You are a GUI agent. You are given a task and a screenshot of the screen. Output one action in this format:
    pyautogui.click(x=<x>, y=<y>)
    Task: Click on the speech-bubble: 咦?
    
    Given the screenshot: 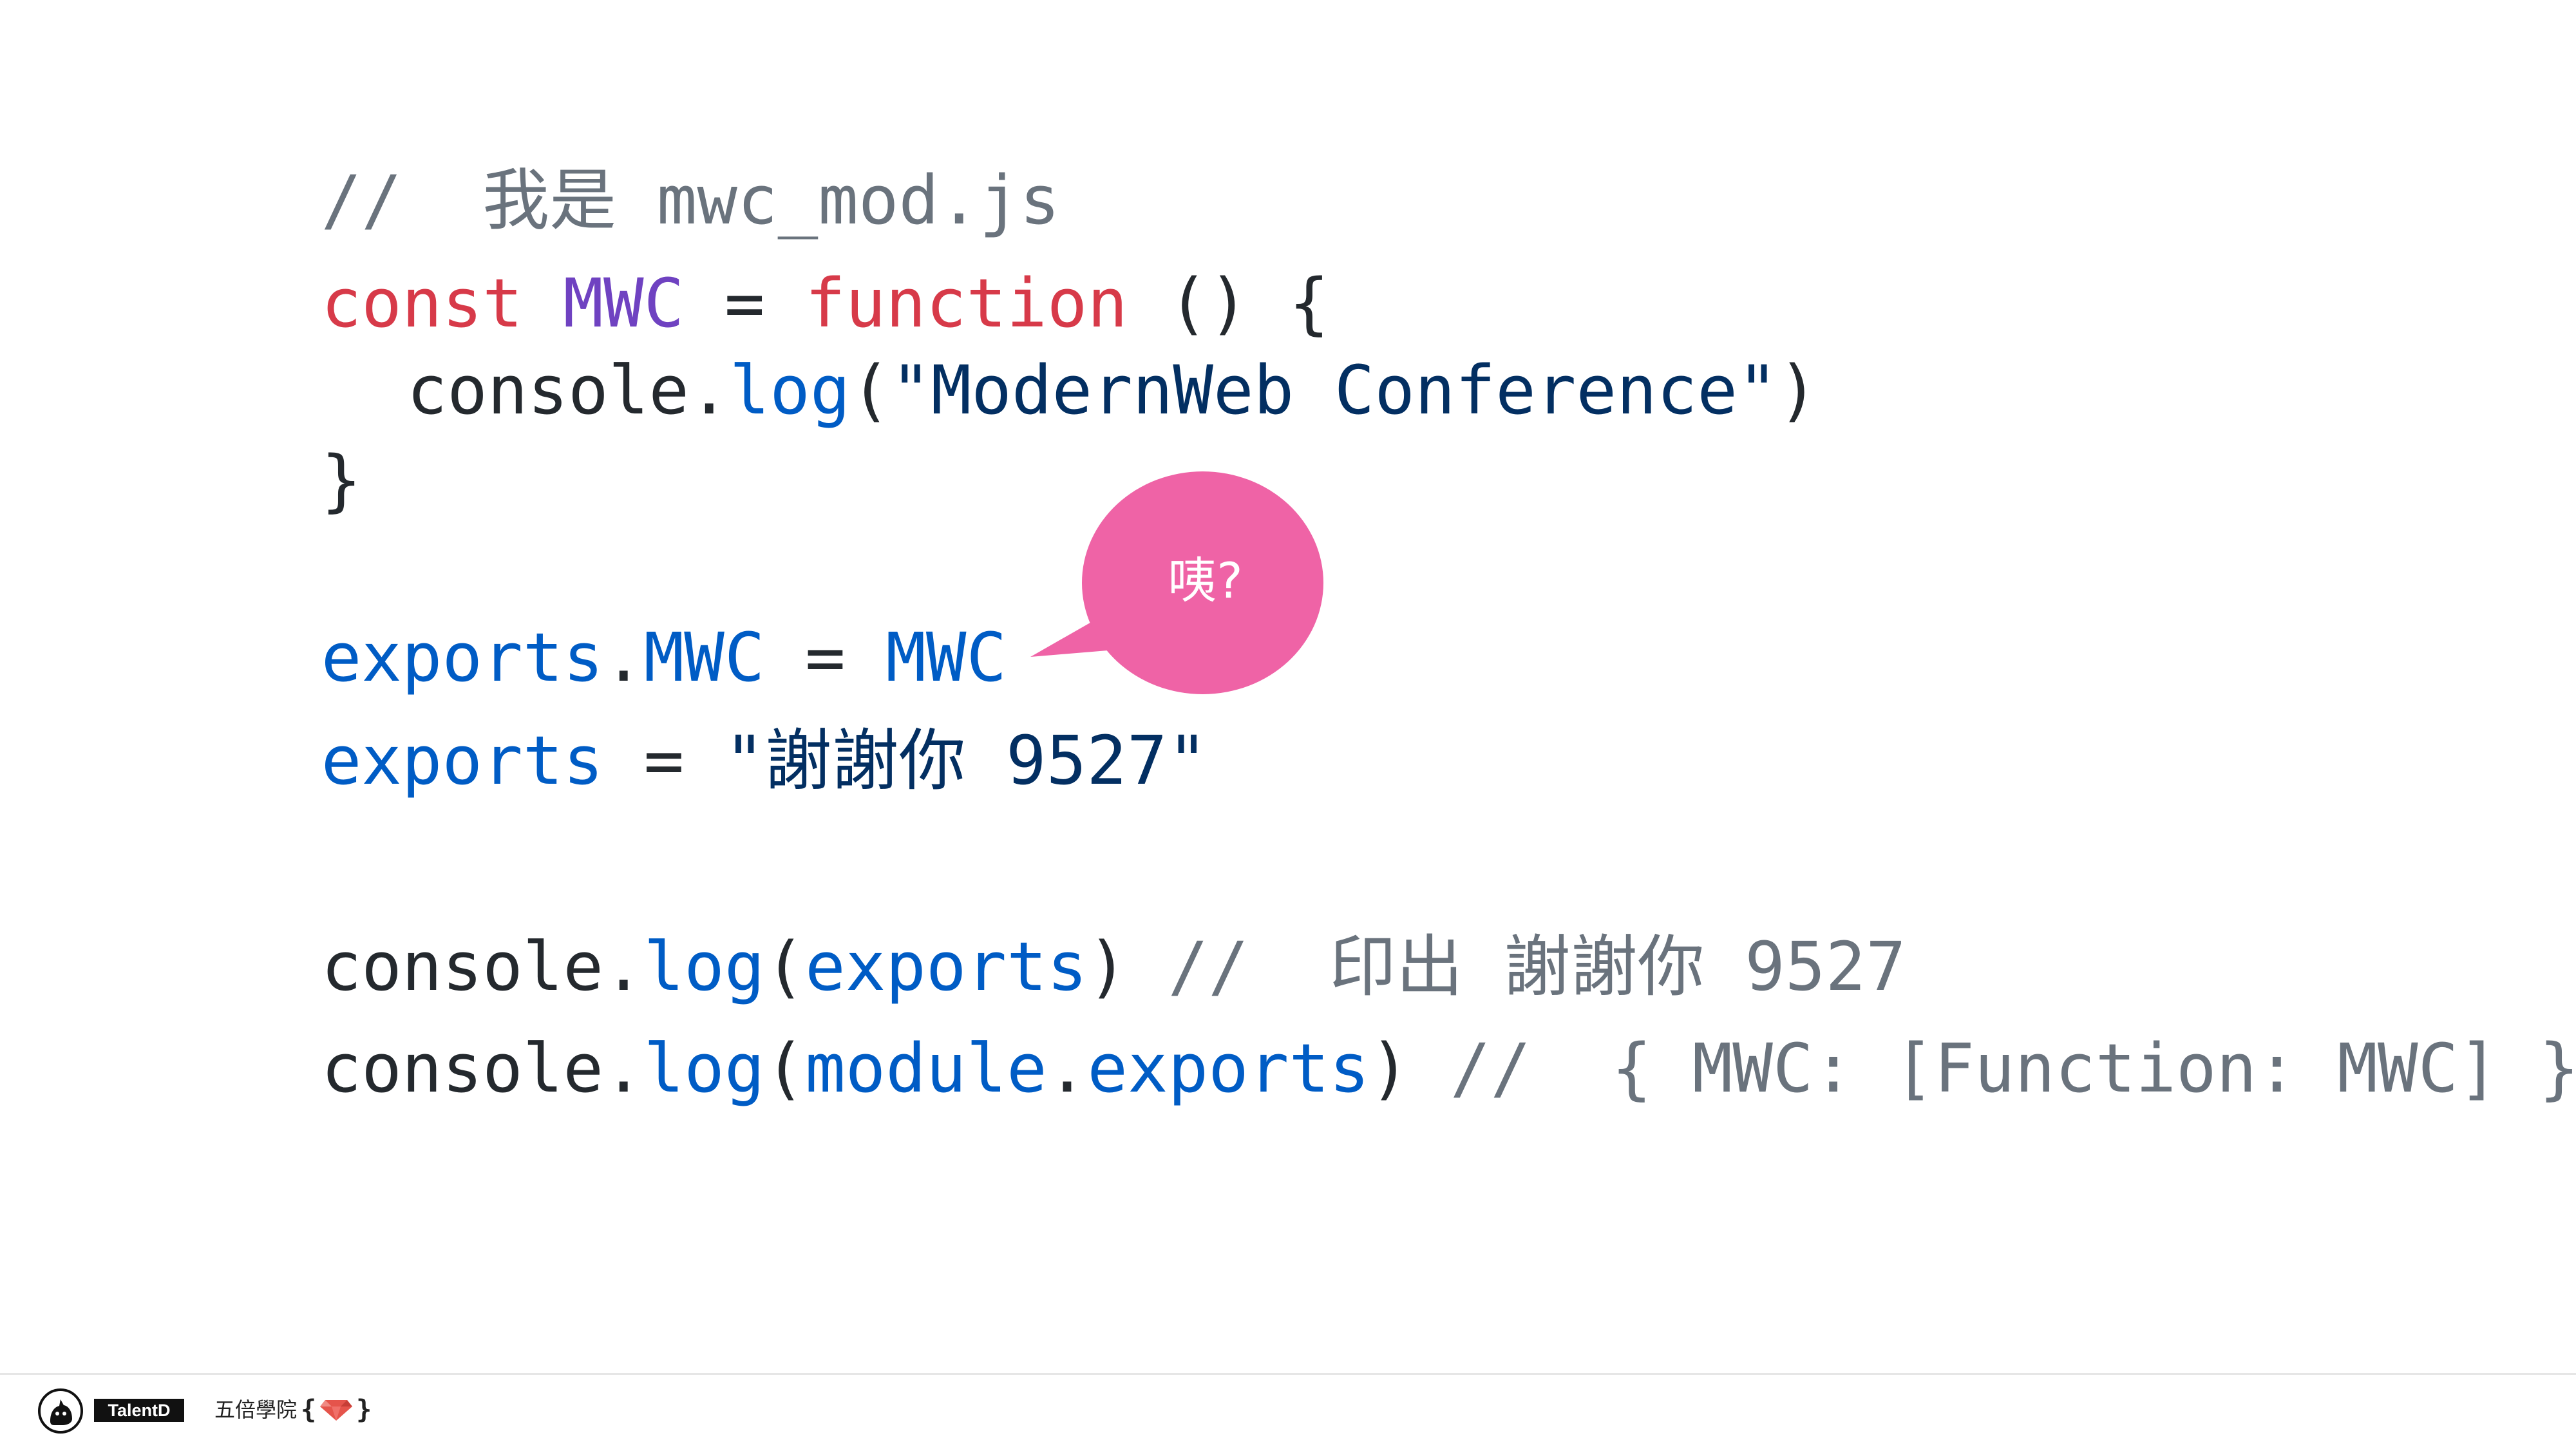 What is the action you would take?
    pyautogui.click(x=1202, y=582)
    